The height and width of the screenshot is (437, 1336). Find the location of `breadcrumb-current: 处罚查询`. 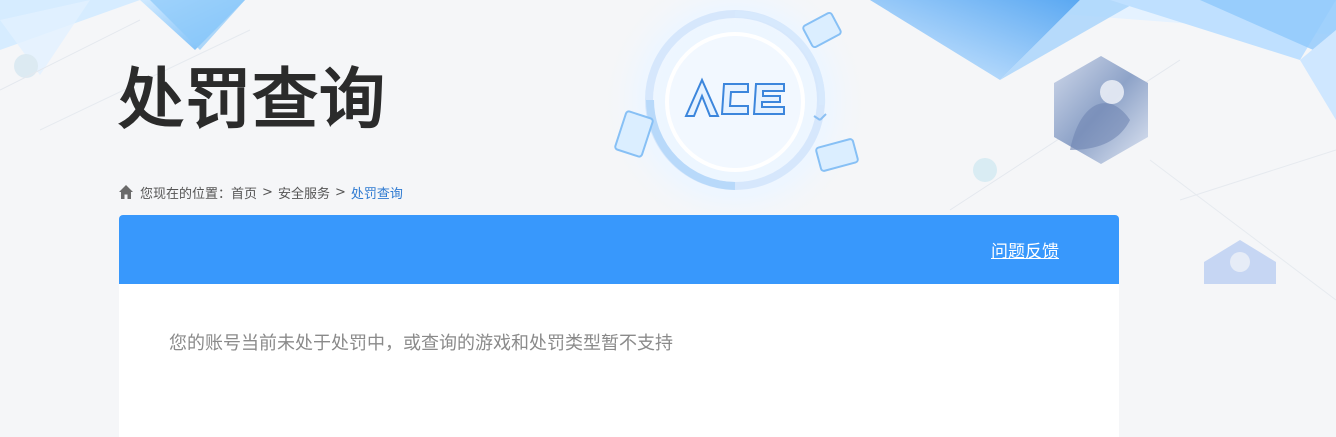

breadcrumb-current: 处罚查询 is located at coordinates (376, 194).